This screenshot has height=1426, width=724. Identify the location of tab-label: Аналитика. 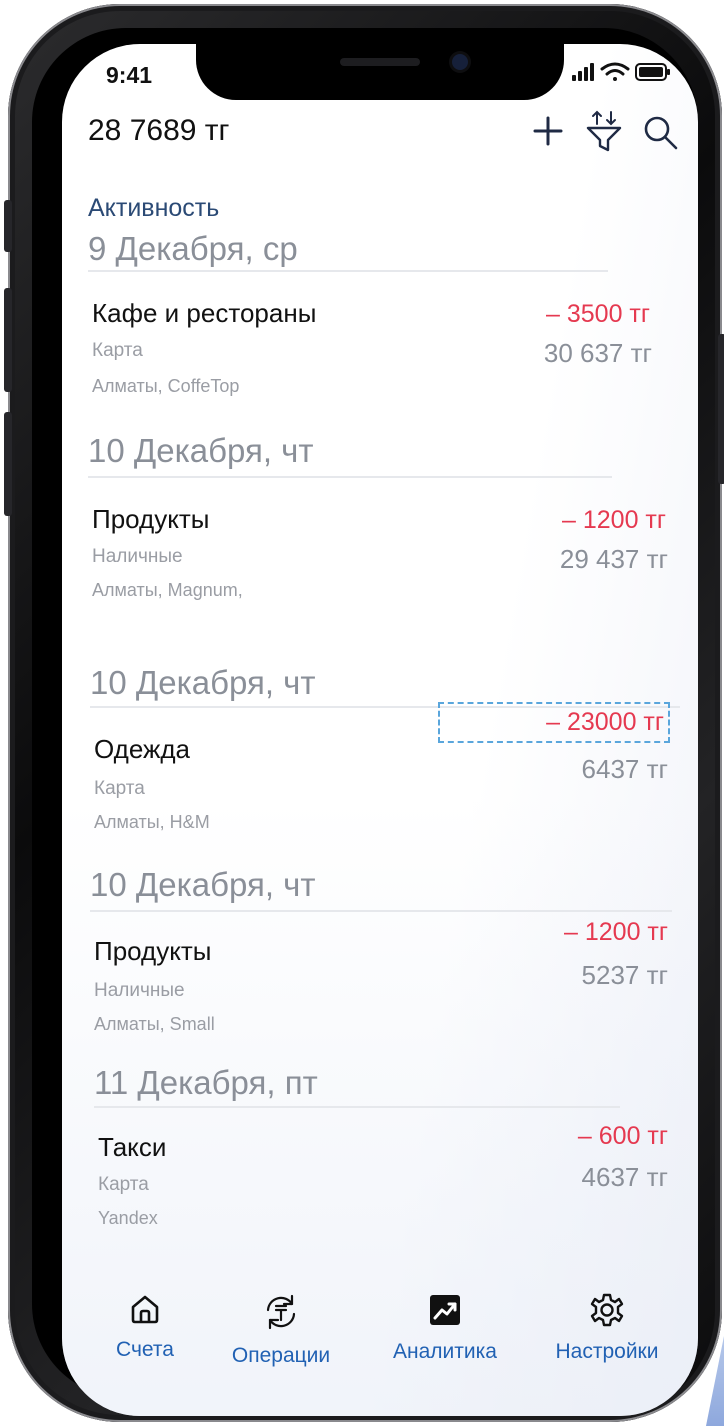
(445, 1351).